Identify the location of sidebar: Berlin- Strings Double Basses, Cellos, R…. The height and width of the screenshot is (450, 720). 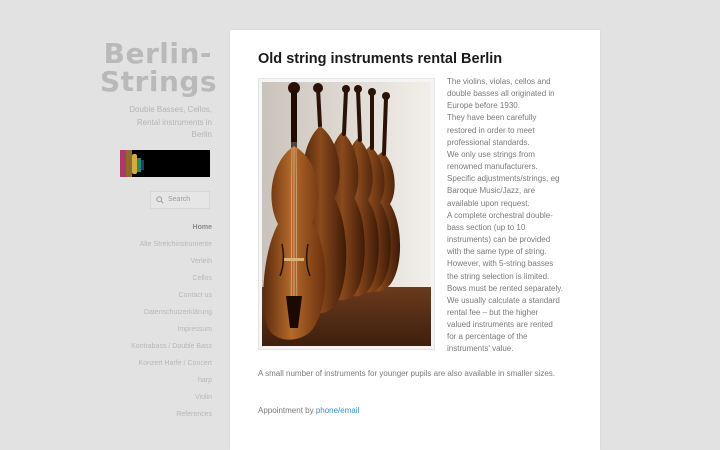
(158, 231).